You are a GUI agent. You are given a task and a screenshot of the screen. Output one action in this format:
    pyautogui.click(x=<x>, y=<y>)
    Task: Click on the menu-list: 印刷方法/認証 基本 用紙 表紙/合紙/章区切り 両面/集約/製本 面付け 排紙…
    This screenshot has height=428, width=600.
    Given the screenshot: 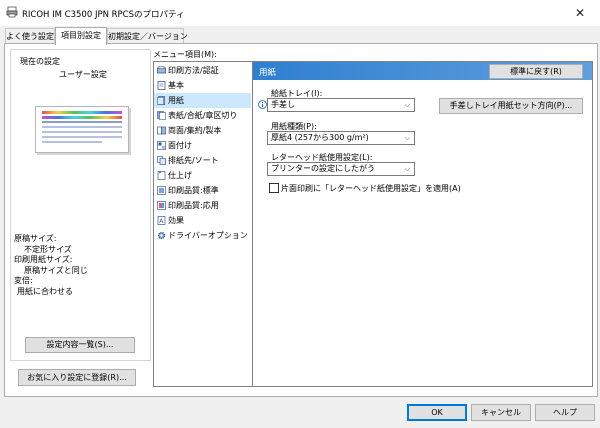 What is the action you would take?
    pyautogui.click(x=203, y=224)
    